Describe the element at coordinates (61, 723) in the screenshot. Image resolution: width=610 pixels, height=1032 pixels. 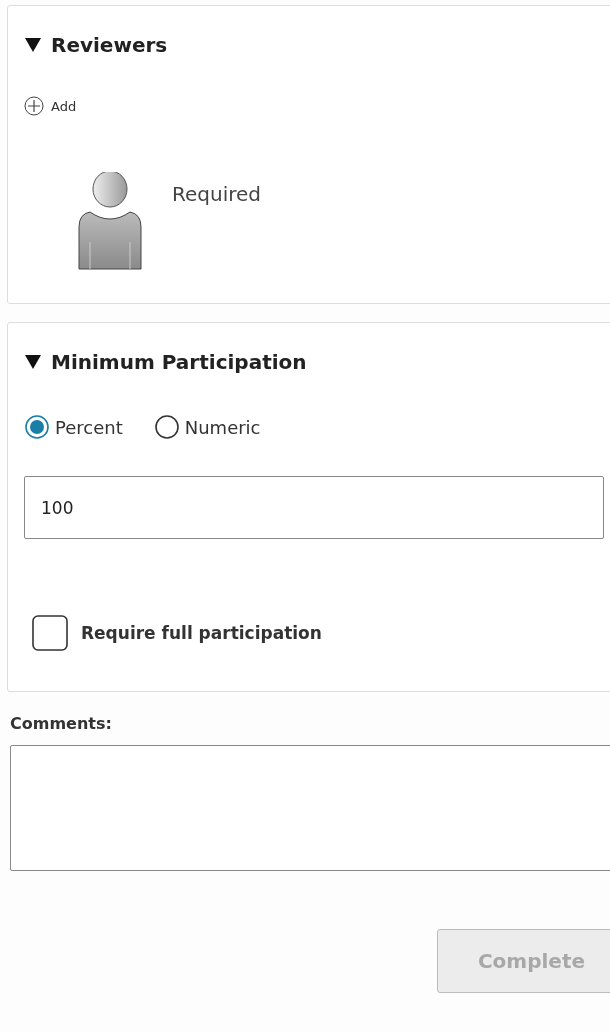
I see `comments-label: Comments:` at that location.